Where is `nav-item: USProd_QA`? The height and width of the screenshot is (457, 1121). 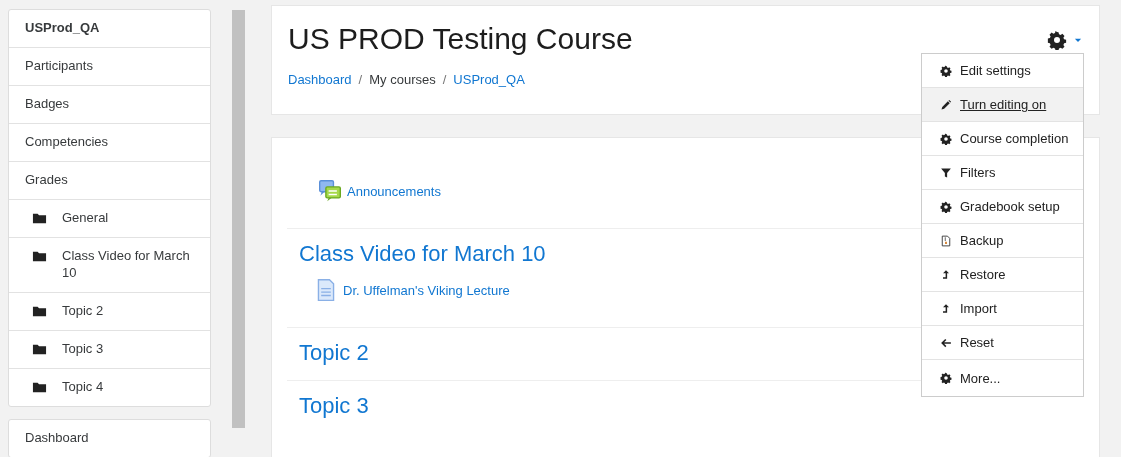 nav-item: USProd_QA is located at coordinates (109, 29).